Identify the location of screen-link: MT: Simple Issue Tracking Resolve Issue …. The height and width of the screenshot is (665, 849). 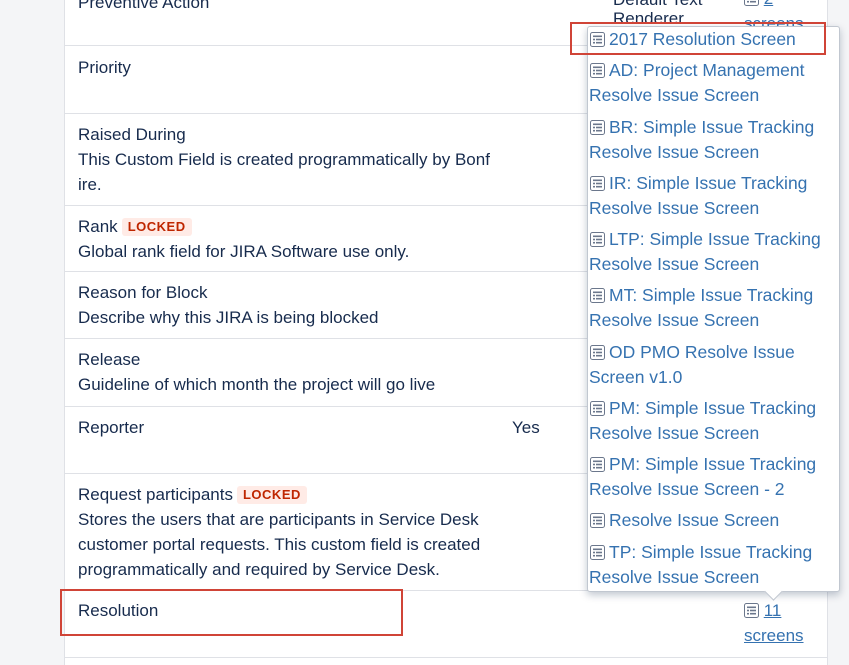
(709, 308).